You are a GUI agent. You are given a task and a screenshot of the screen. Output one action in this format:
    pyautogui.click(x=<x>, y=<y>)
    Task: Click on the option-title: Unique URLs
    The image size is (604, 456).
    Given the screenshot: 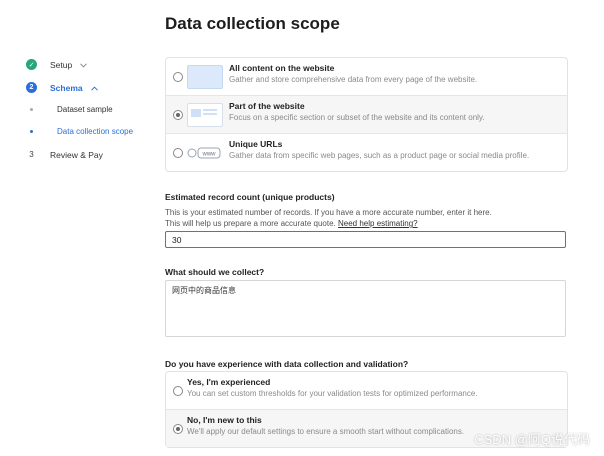 What is the action you would take?
    pyautogui.click(x=256, y=144)
    